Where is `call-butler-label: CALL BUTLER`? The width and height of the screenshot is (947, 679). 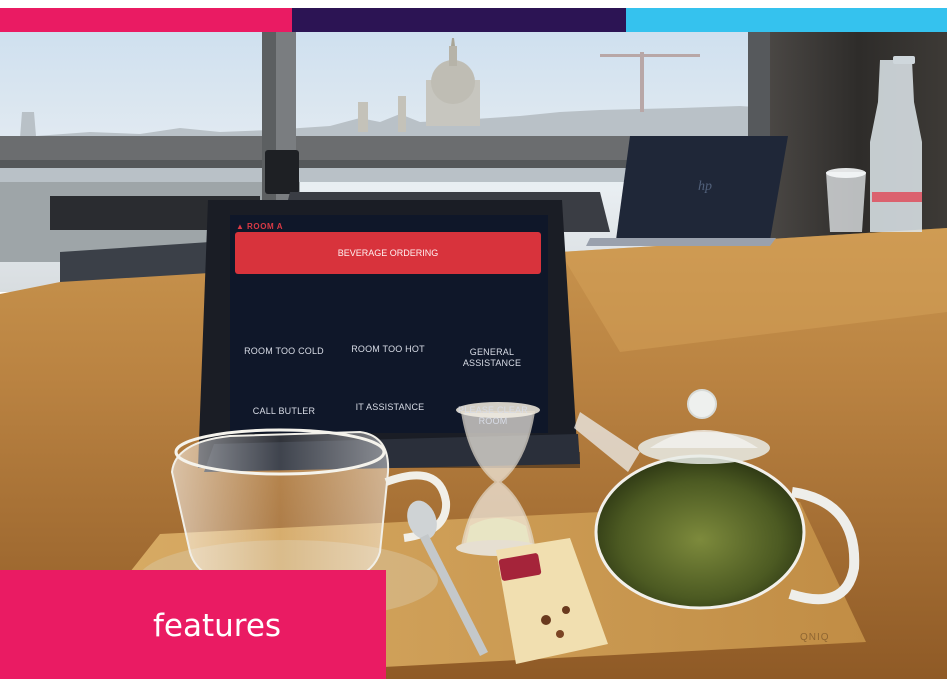 call-butler-label: CALL BUTLER is located at coordinates (284, 411).